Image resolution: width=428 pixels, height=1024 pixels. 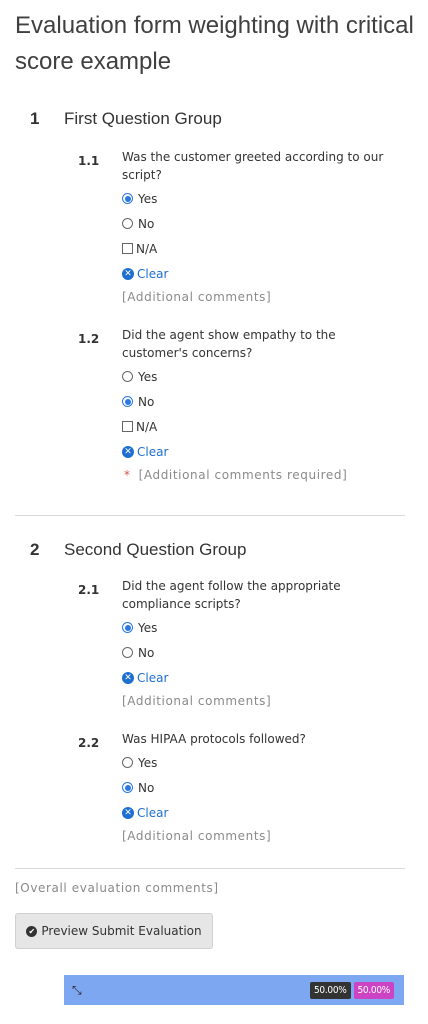 What do you see at coordinates (89, 743) in the screenshot?
I see `question-number: 2.2` at bounding box center [89, 743].